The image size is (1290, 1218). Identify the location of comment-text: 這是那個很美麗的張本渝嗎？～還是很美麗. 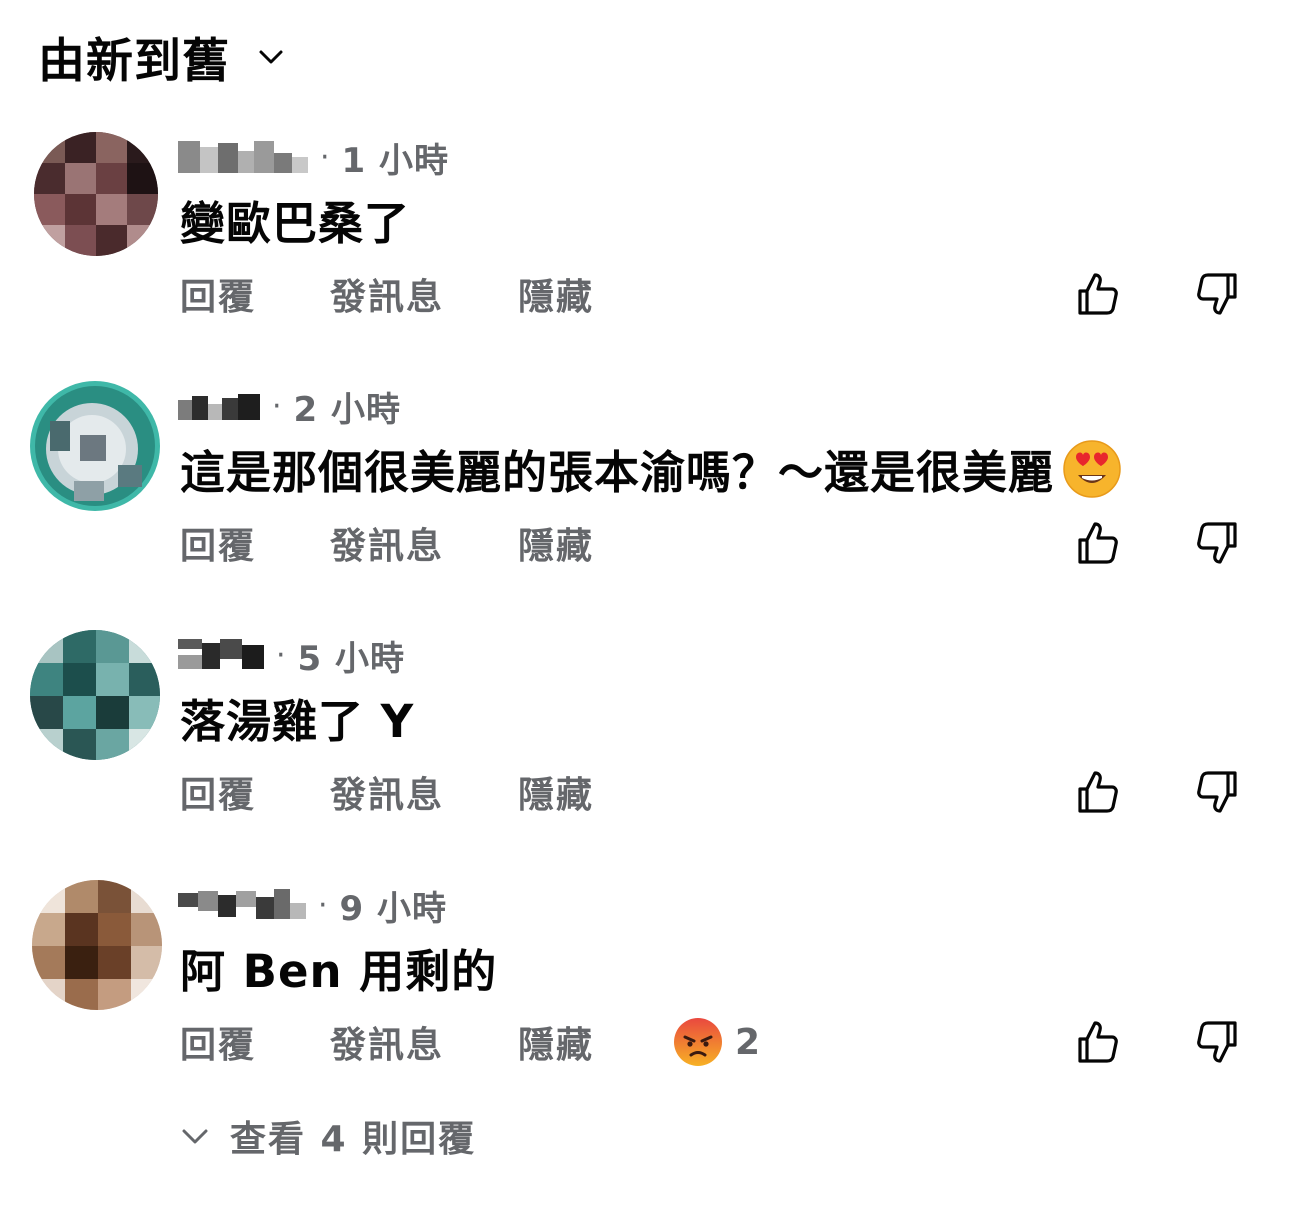
(651, 468).